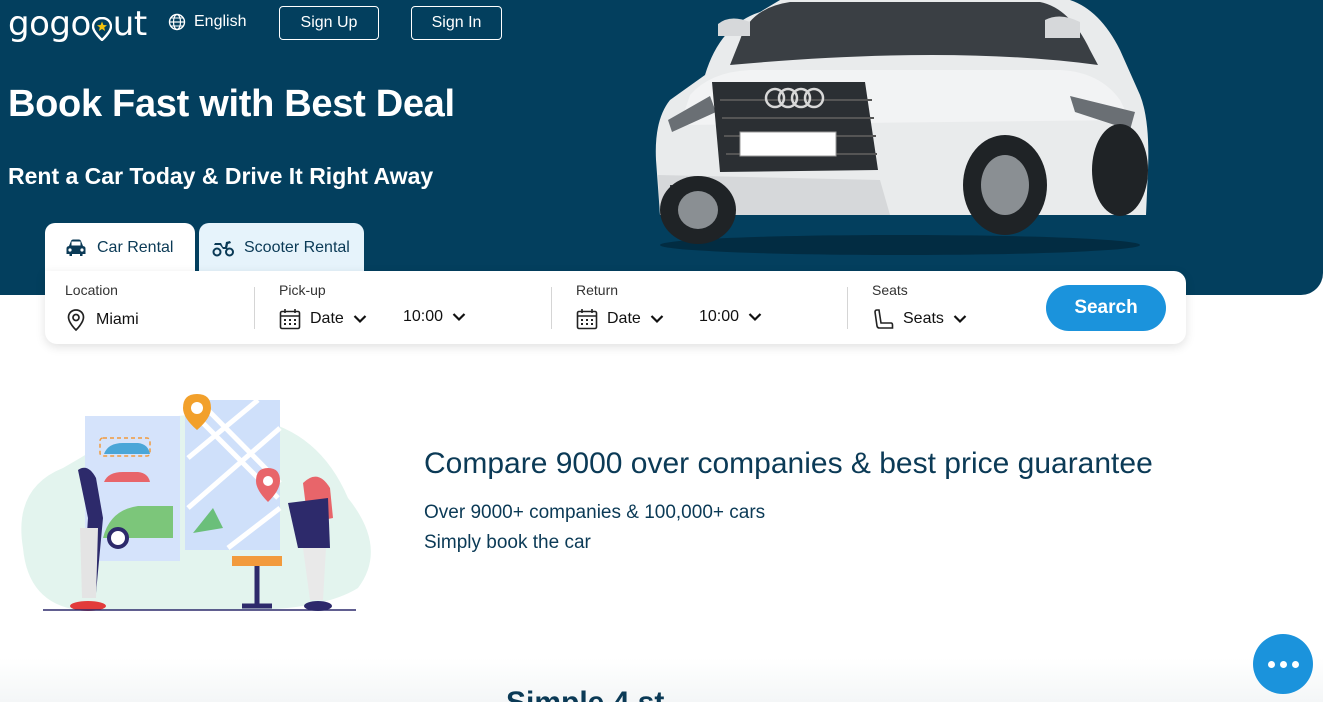 The image size is (1323, 702). What do you see at coordinates (297, 247) in the screenshot?
I see `tab-scooter-rental-label: Scooter Rental` at bounding box center [297, 247].